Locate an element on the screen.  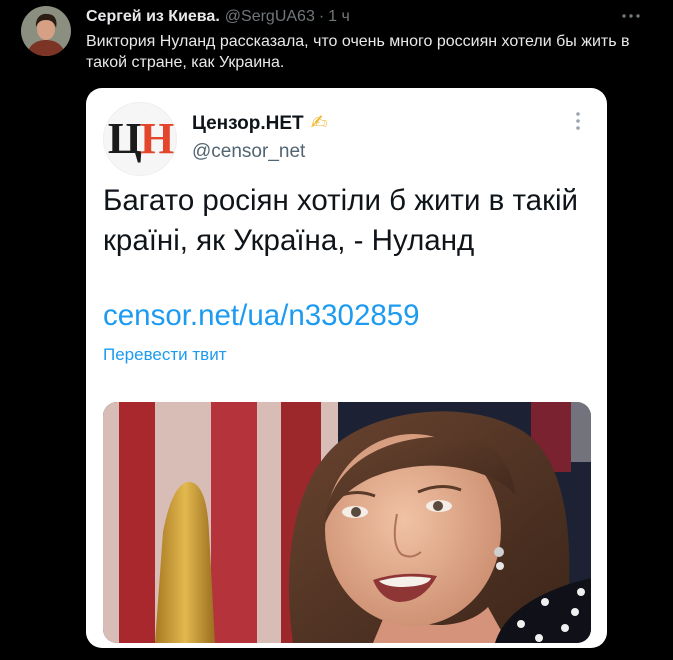
right-iris is located at coordinates (438, 506).